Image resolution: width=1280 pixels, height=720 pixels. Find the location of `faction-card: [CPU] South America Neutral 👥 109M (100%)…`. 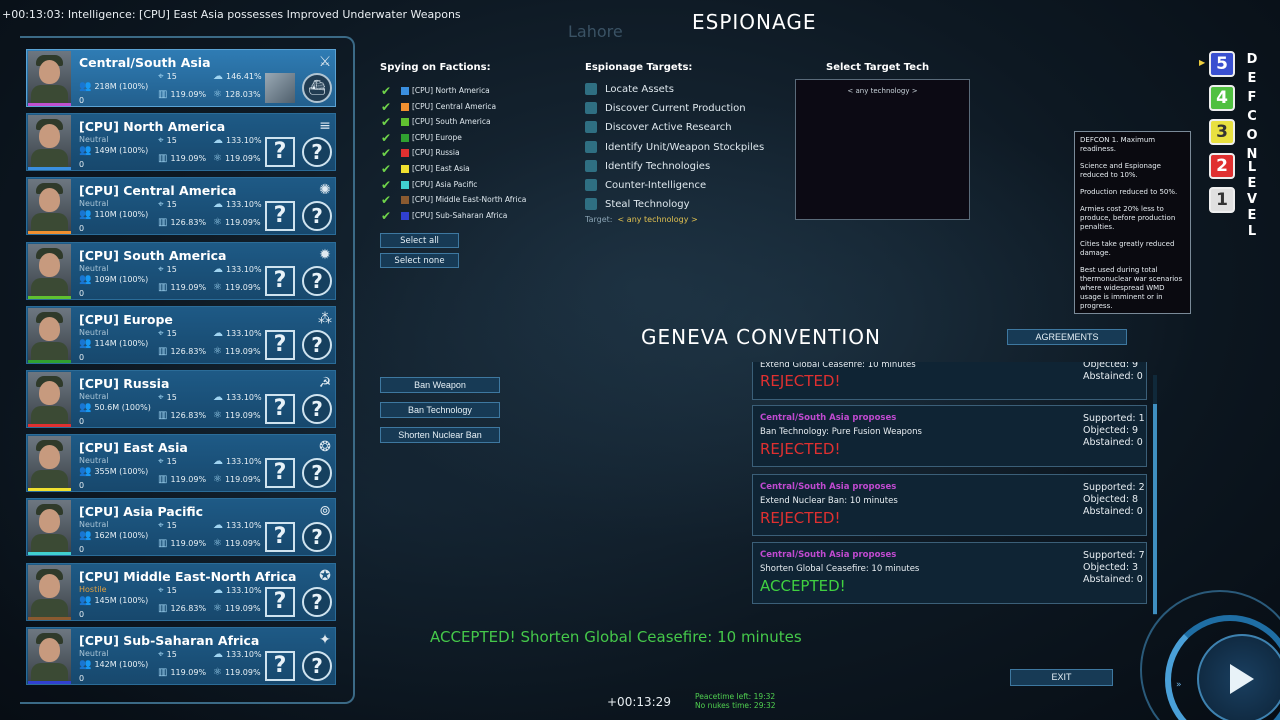

faction-card: [CPU] South America Neutral 👥 109M (100%)… is located at coordinates (181, 270).